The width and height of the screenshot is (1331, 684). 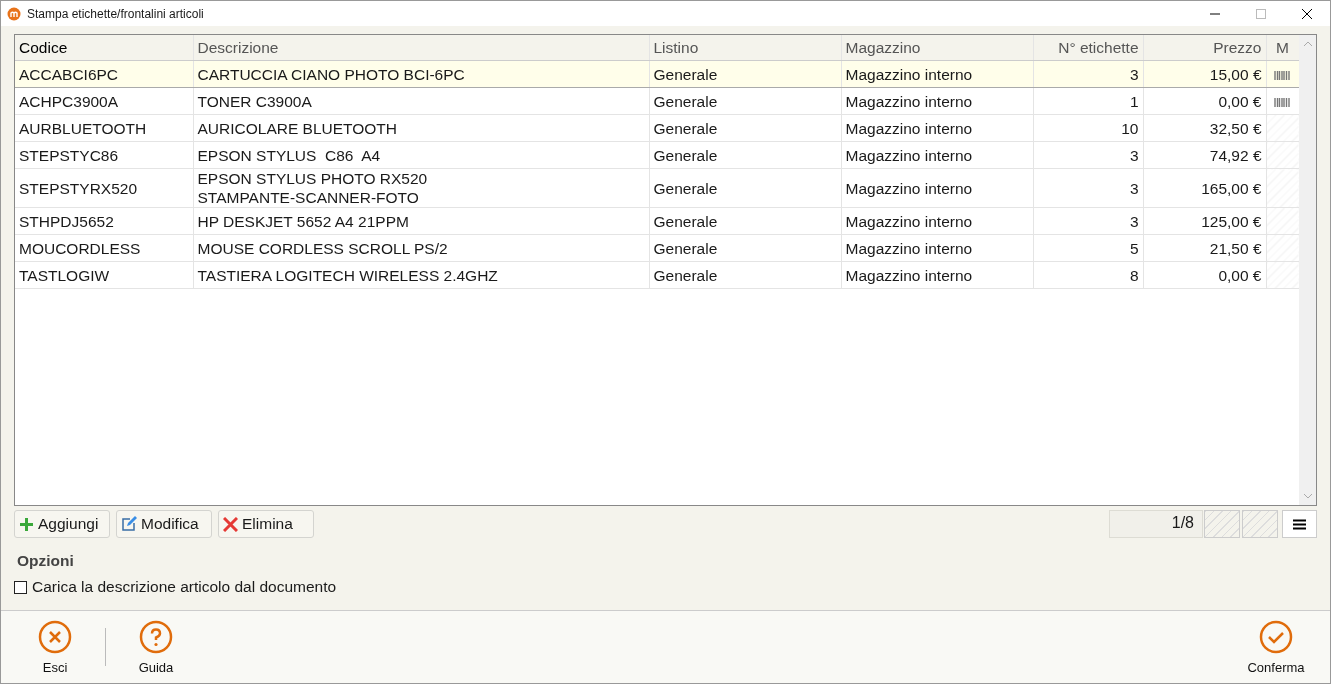 I want to click on table-cell: TONER C3900A, so click(x=421, y=101).